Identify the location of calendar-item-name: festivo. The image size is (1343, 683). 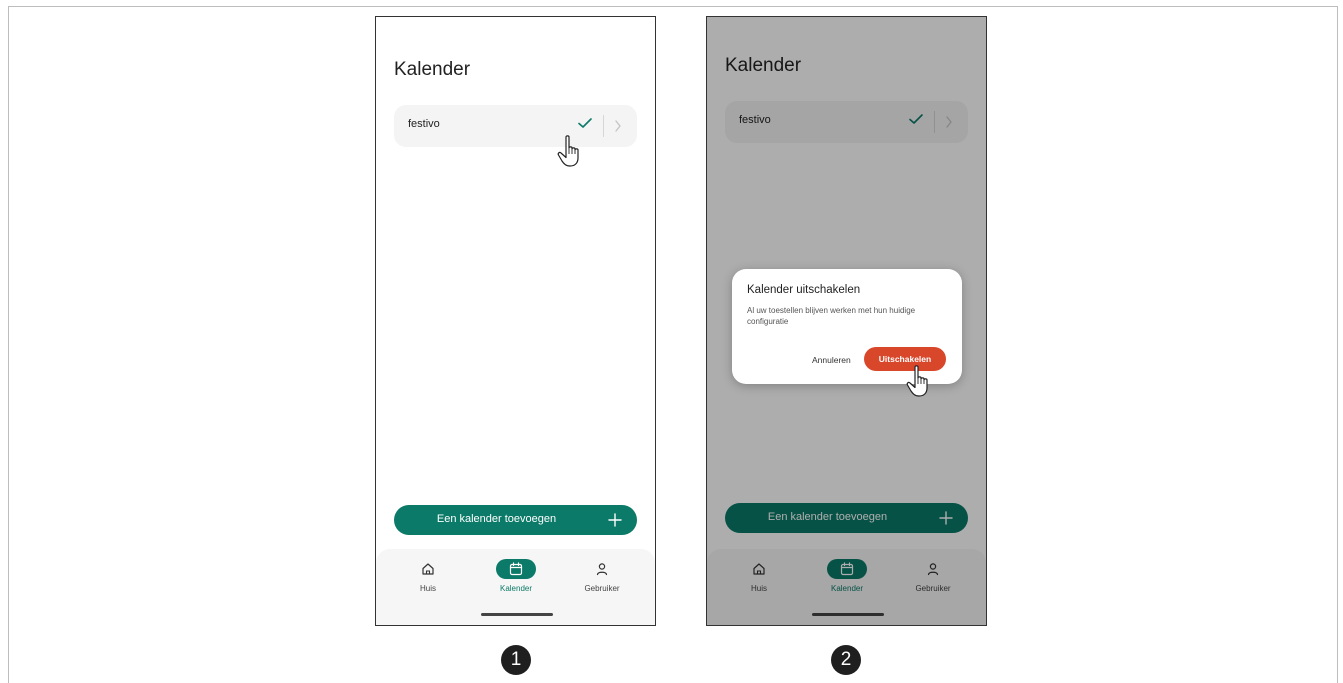
(424, 124).